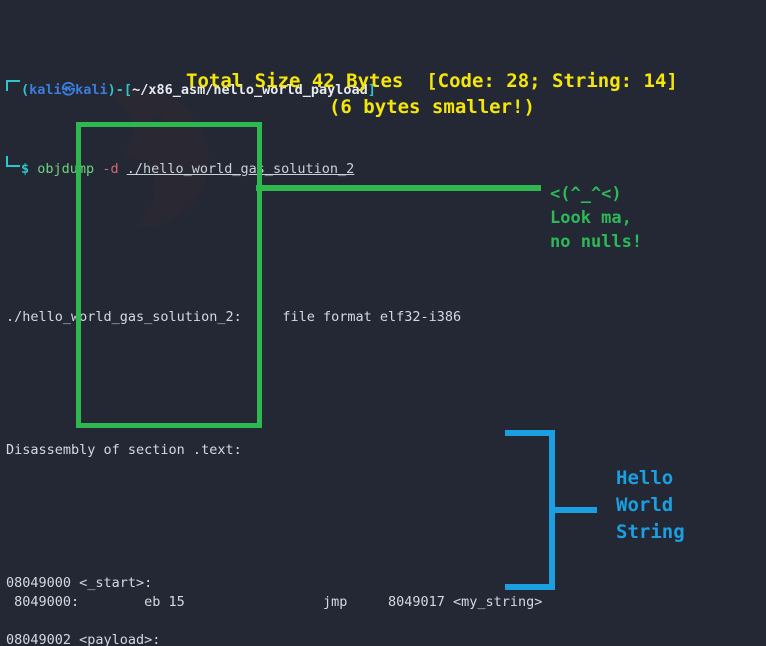 This screenshot has height=646, width=766. What do you see at coordinates (596, 242) in the screenshot?
I see `annotation-no-nulls-line3: no nulls!` at bounding box center [596, 242].